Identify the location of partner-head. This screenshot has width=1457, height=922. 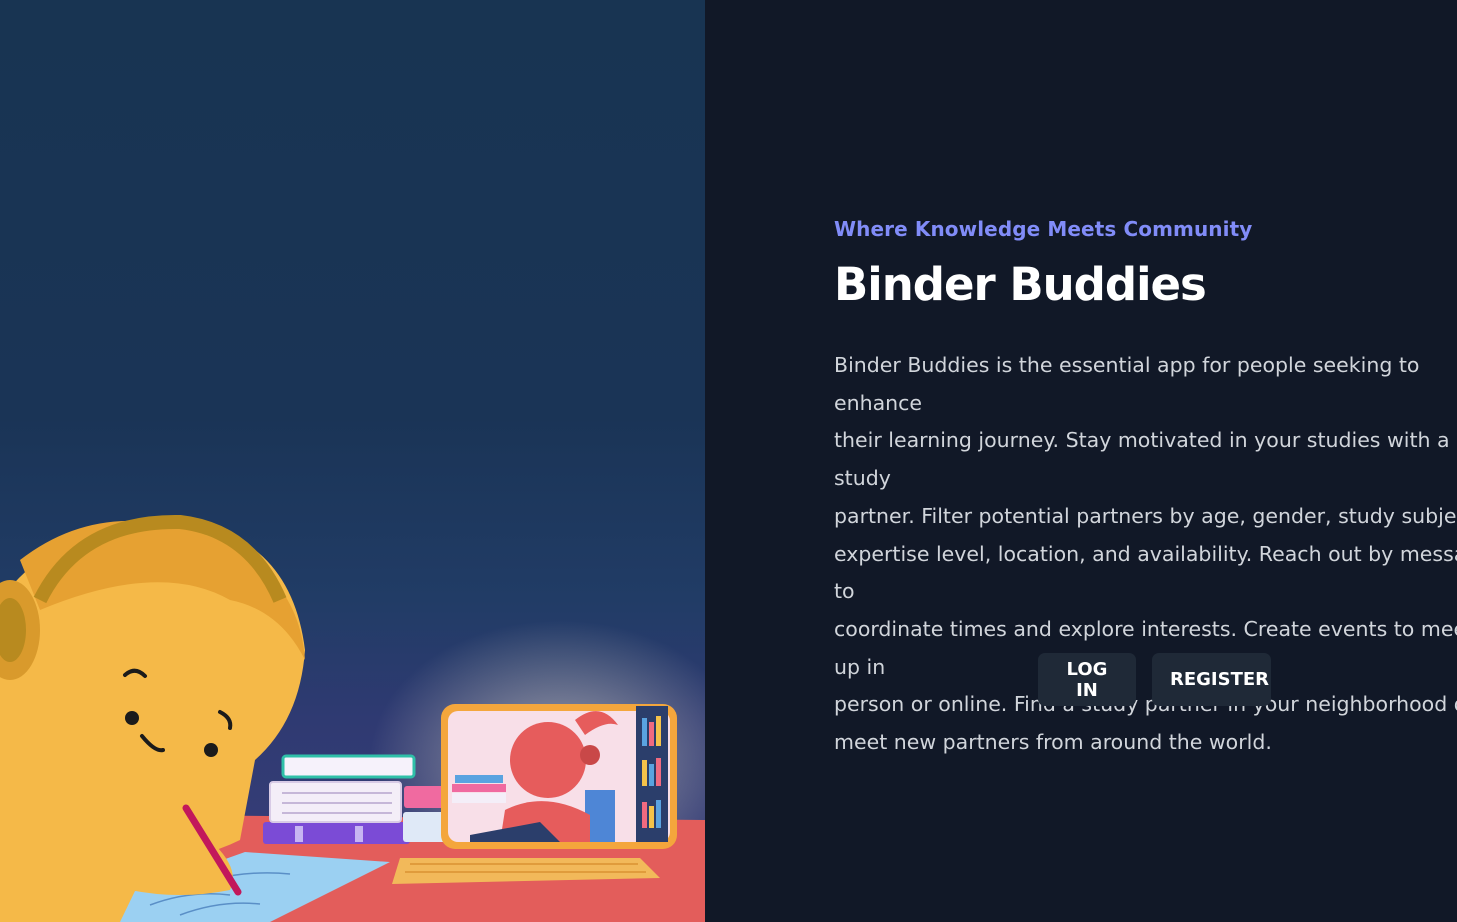
(548, 760).